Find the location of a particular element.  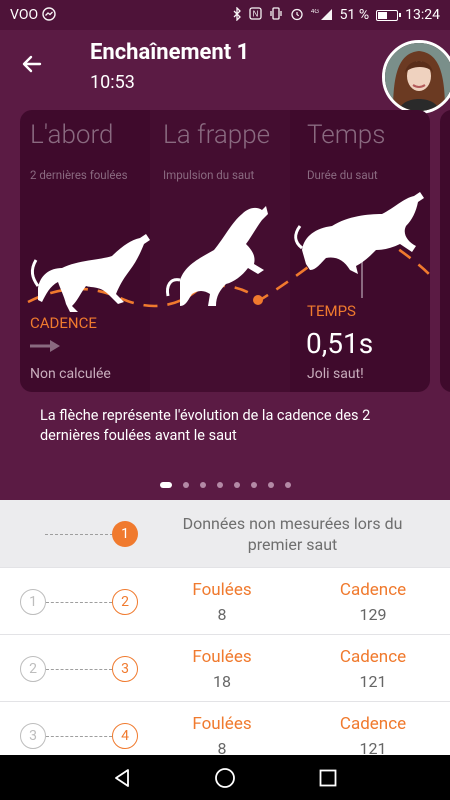

circle-home-icon is located at coordinates (225, 777).